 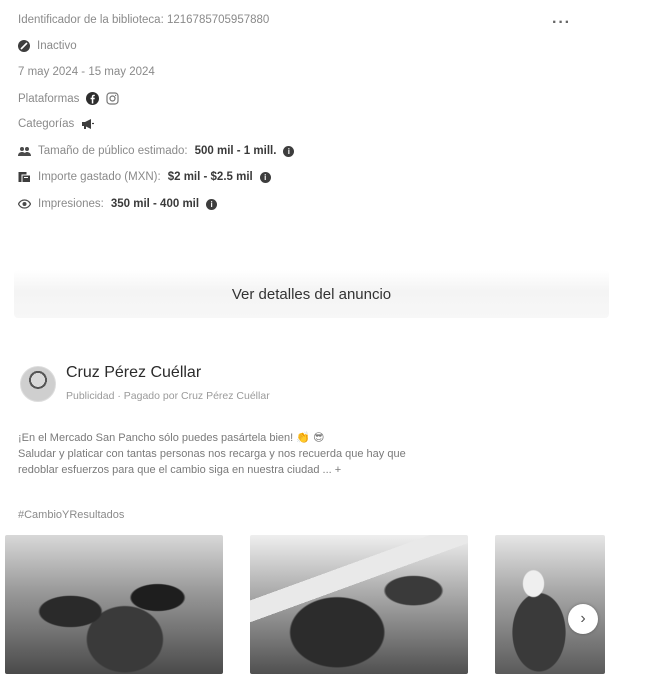 What do you see at coordinates (71, 515) in the screenshot?
I see `hashtag-link: #CambioYResultados` at bounding box center [71, 515].